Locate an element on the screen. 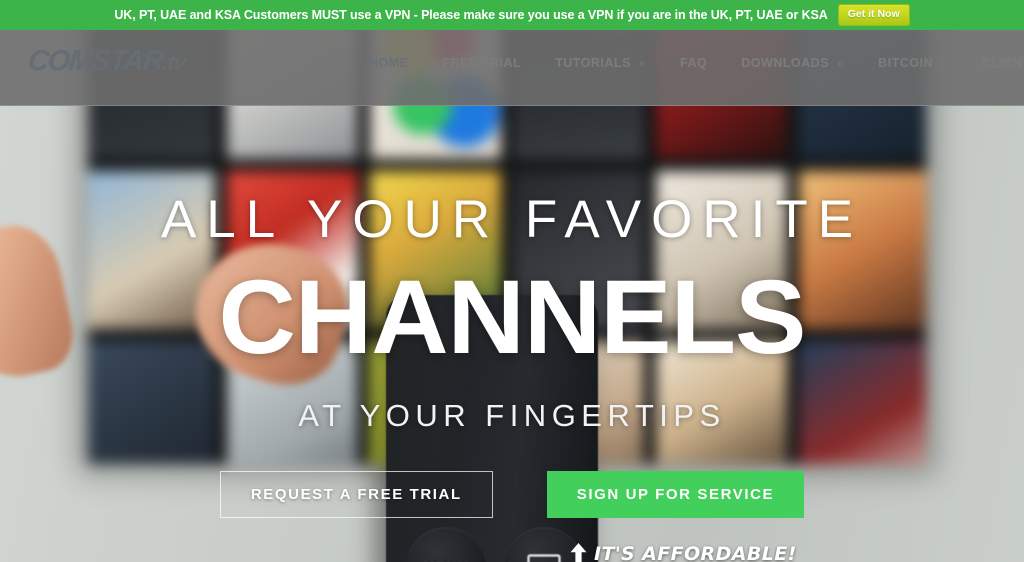 This screenshot has height=562, width=1024. hero-headline-top: ALL YOUR FAVORITE is located at coordinates (512, 219).